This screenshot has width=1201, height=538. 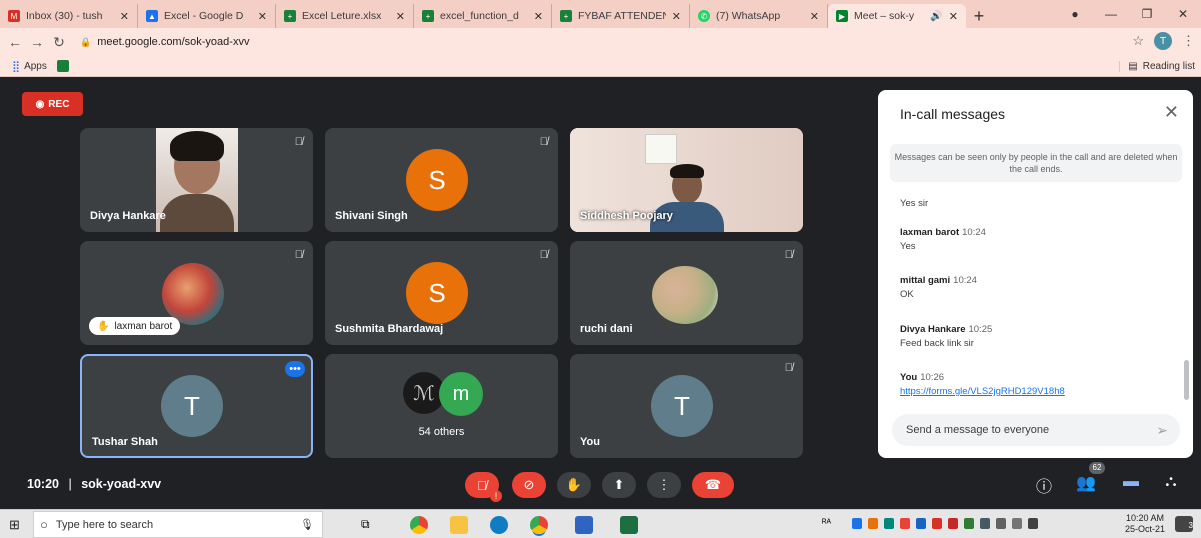 I want to click on recording-badge: ◉ REC, so click(x=52, y=104).